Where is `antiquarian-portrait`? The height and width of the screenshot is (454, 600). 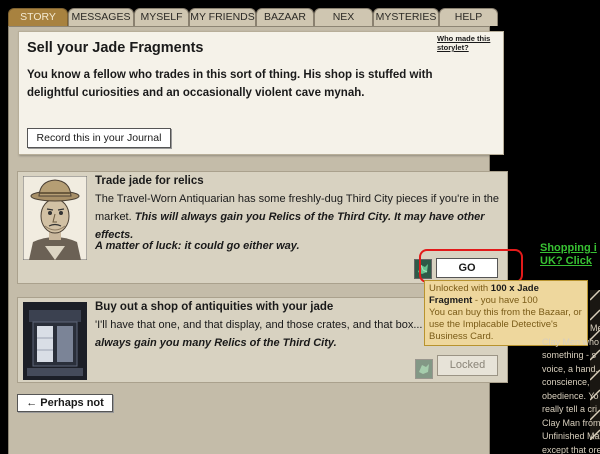 antiquarian-portrait is located at coordinates (55, 218).